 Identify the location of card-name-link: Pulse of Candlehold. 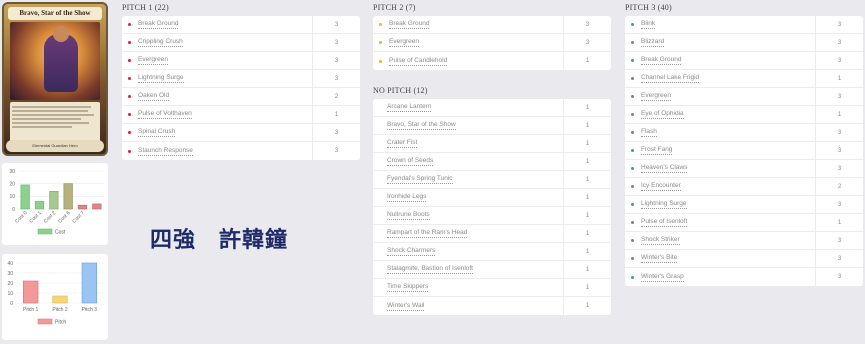
(418, 61).